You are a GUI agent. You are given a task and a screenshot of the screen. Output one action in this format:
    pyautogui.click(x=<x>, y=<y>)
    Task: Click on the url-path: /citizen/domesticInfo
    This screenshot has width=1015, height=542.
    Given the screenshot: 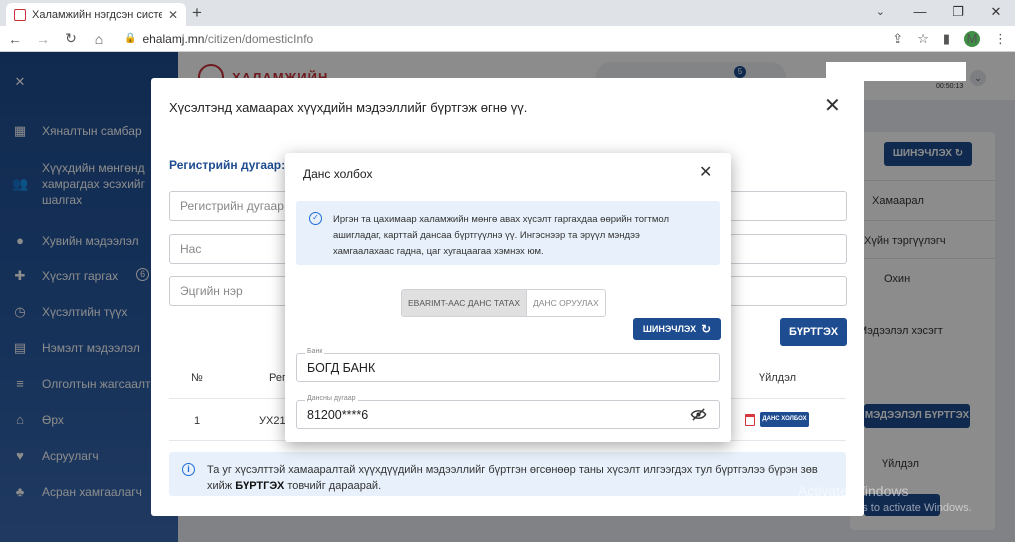 What is the action you would take?
    pyautogui.click(x=259, y=38)
    